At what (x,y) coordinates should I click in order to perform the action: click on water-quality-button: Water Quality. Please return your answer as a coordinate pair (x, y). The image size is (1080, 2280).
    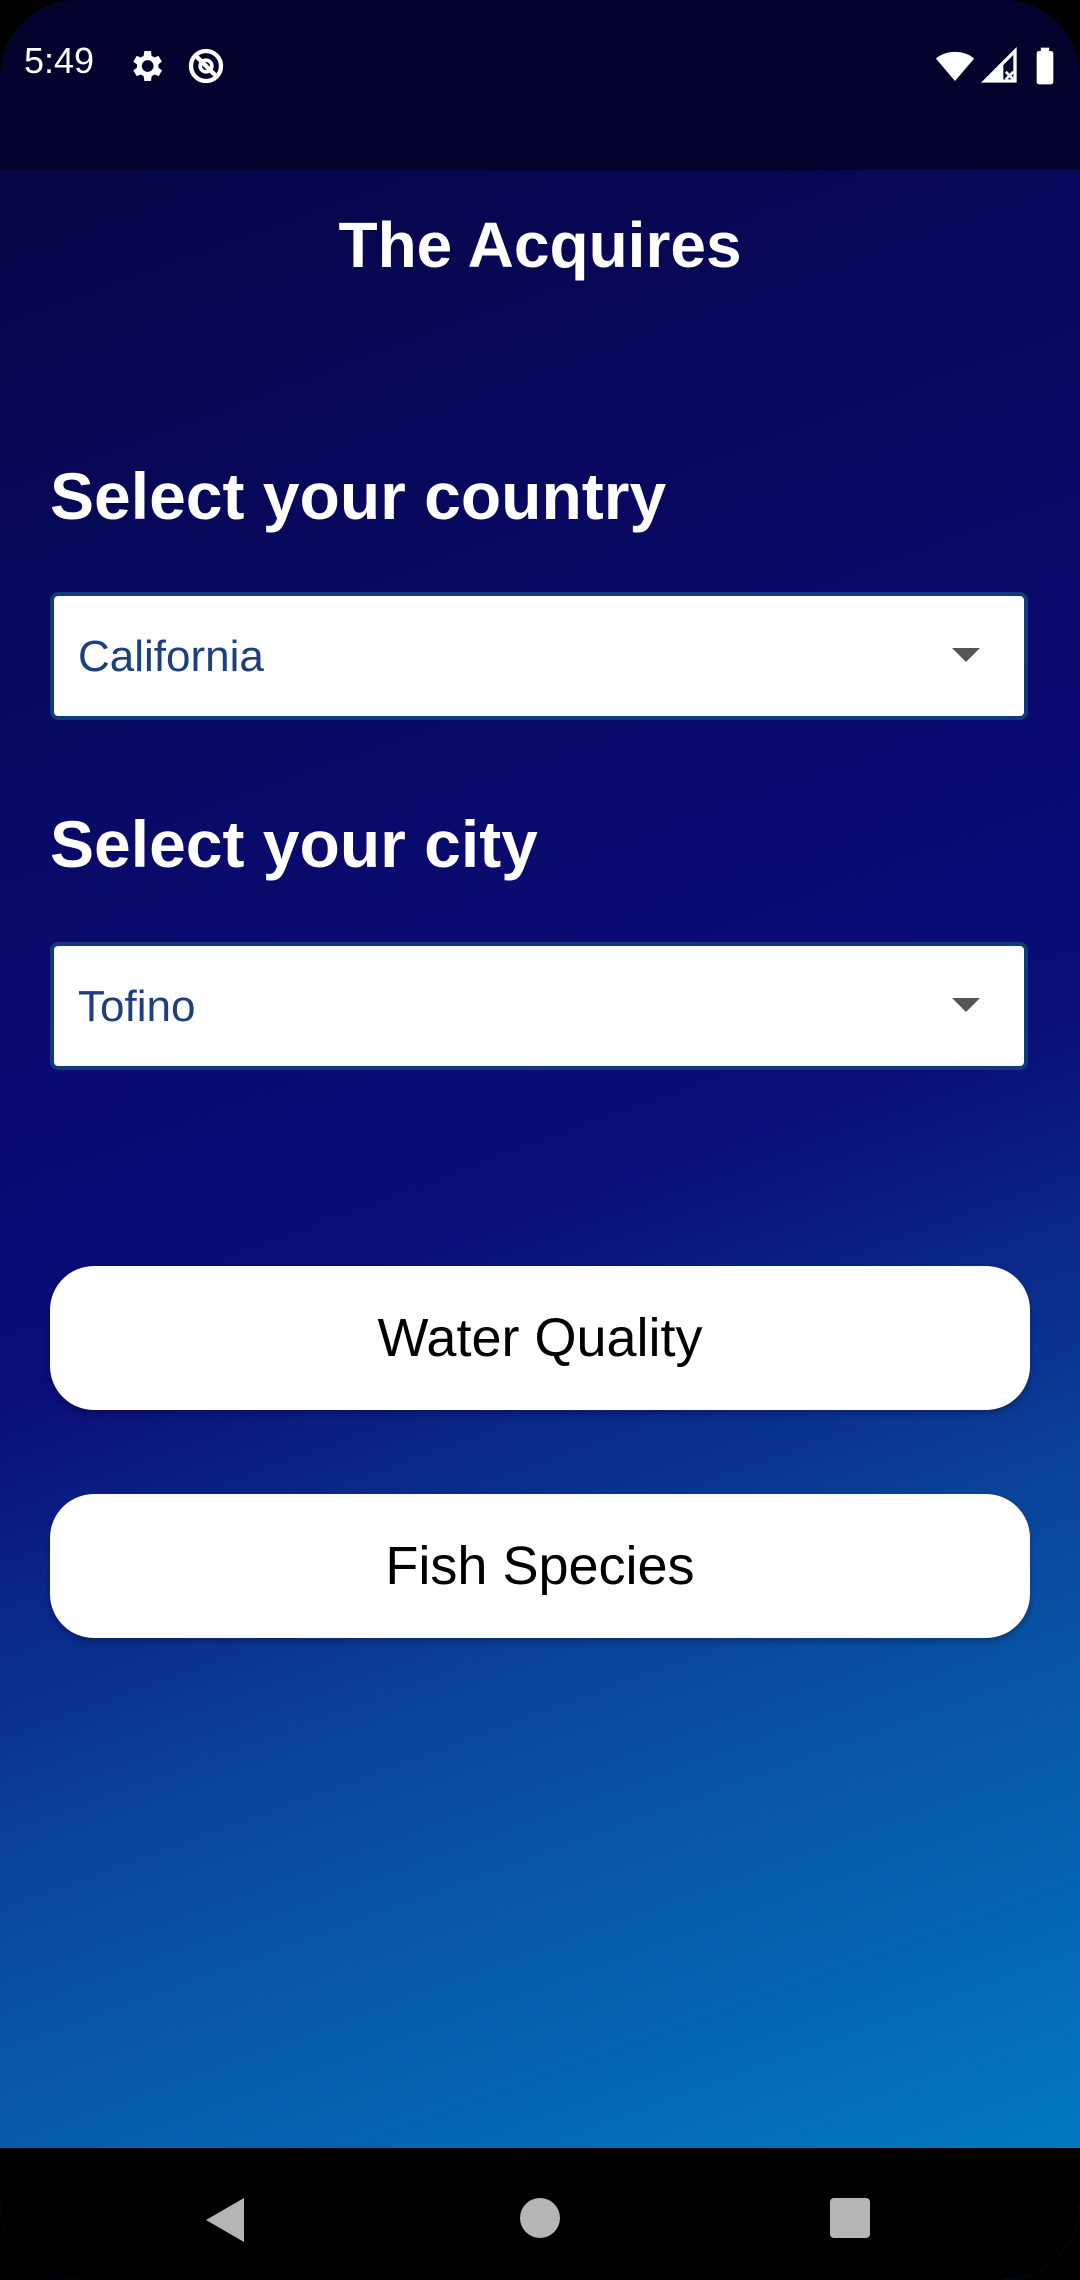
    Looking at the image, I should click on (540, 1338).